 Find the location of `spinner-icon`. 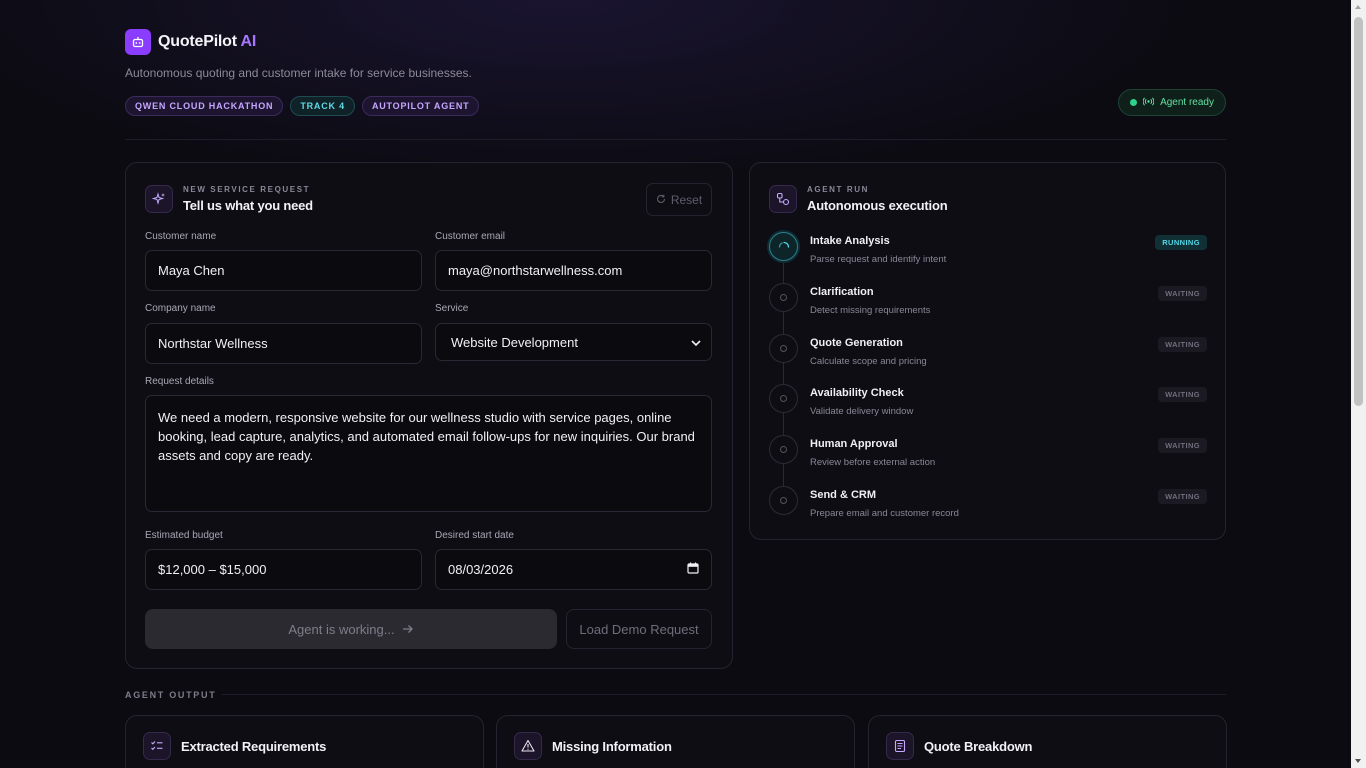

spinner-icon is located at coordinates (783, 246).